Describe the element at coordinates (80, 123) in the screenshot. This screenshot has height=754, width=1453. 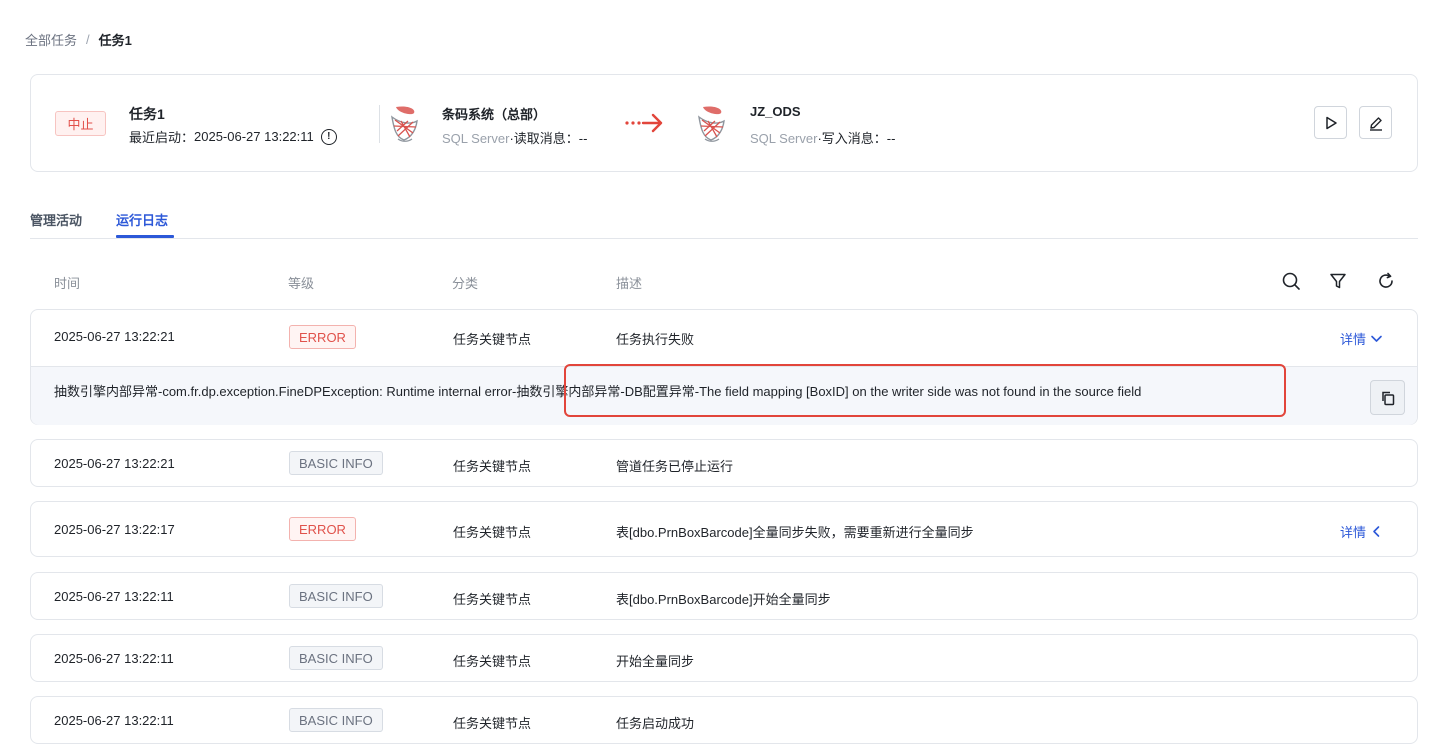
I see `status-badge: 中止` at that location.